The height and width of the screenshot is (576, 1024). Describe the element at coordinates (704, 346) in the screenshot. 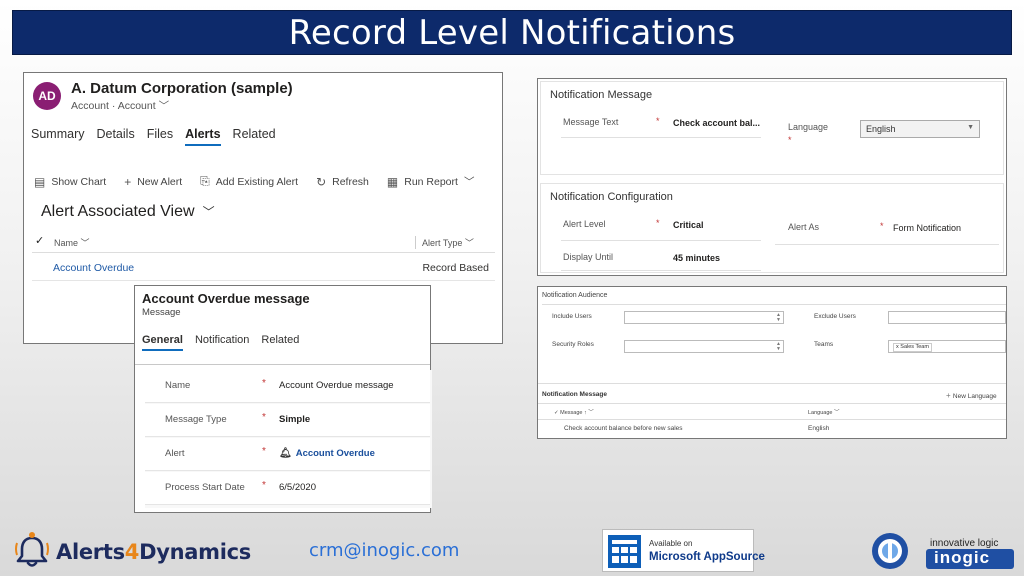

I see `security-roles-input: ▲ ▼` at that location.